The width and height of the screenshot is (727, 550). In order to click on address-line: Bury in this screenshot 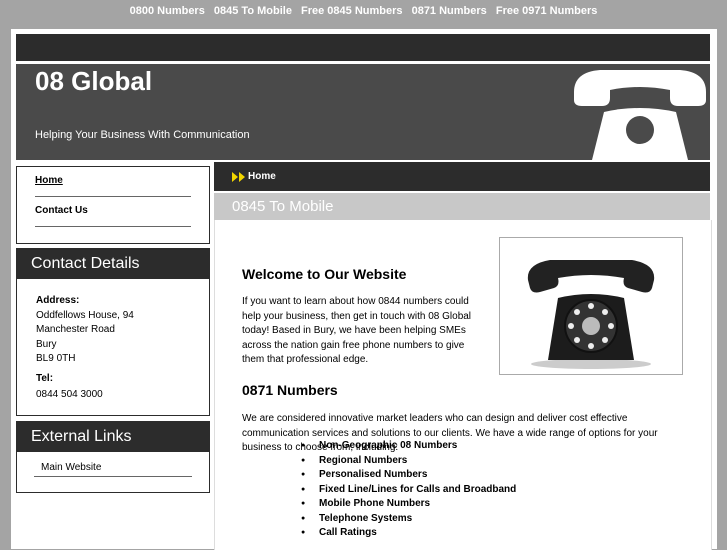, I will do `click(46, 344)`.